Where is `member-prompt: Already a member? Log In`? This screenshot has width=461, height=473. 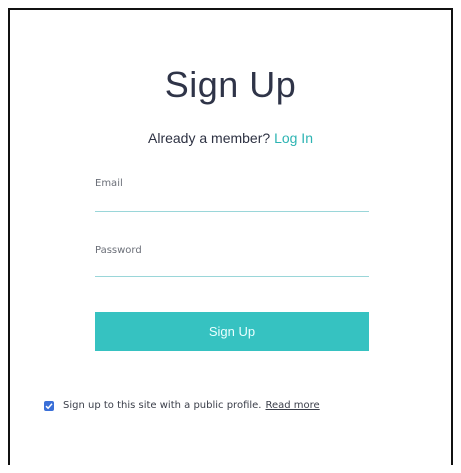 member-prompt: Already a member? Log In is located at coordinates (230, 138).